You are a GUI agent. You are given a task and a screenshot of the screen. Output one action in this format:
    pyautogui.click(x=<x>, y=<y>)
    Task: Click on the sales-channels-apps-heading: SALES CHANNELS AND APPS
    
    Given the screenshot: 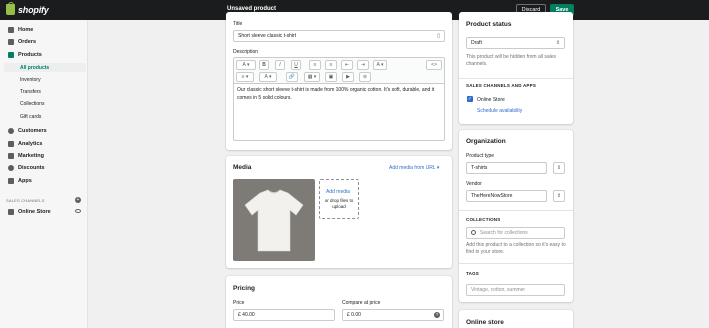 What is the action you would take?
    pyautogui.click(x=501, y=85)
    